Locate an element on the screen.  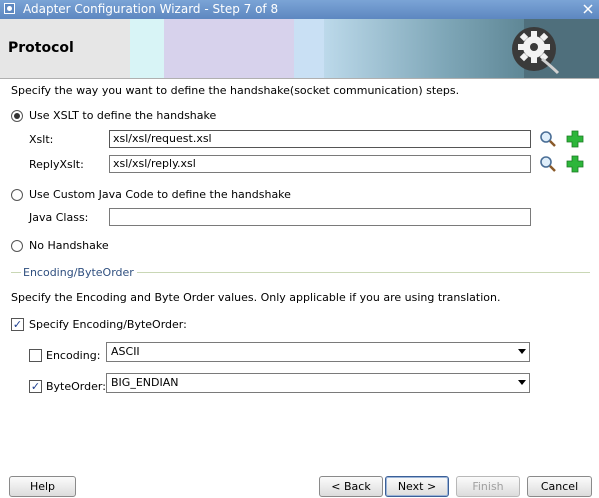
no-handshake-label: No Handshake is located at coordinates (69, 245).